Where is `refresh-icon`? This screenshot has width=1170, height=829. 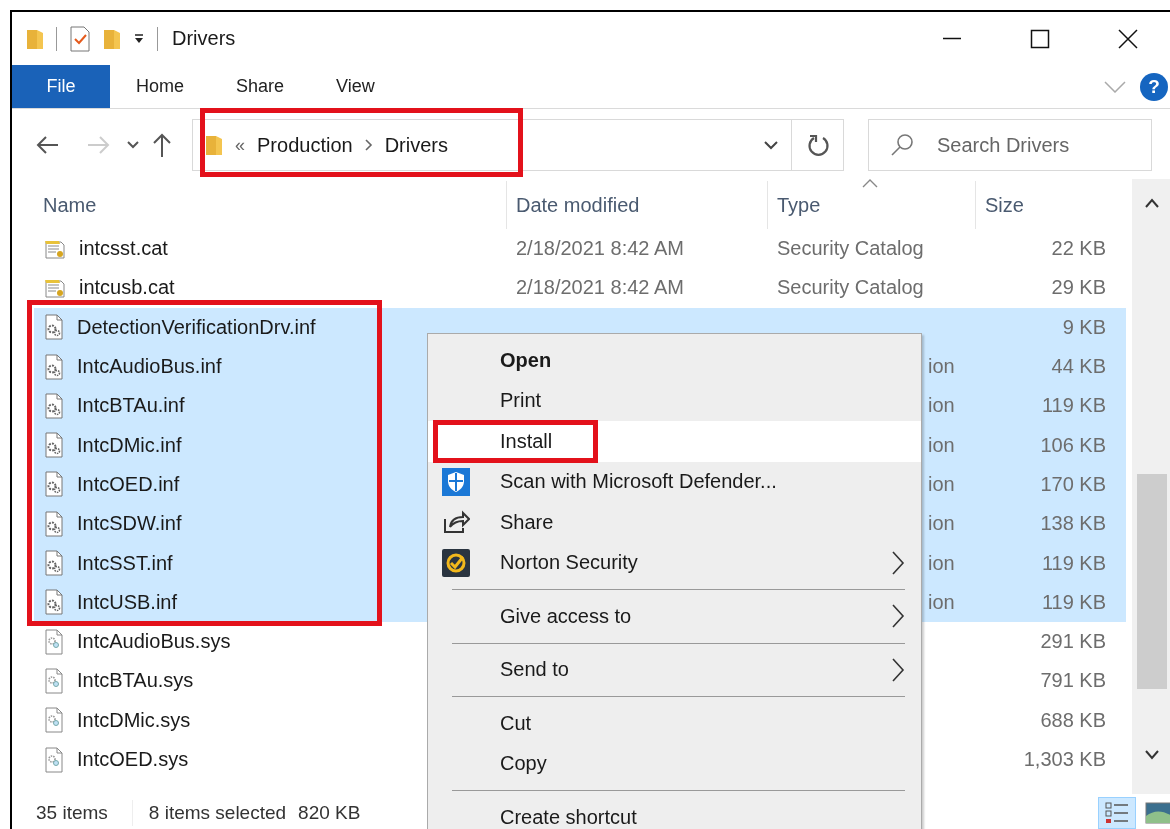 refresh-icon is located at coordinates (817, 145).